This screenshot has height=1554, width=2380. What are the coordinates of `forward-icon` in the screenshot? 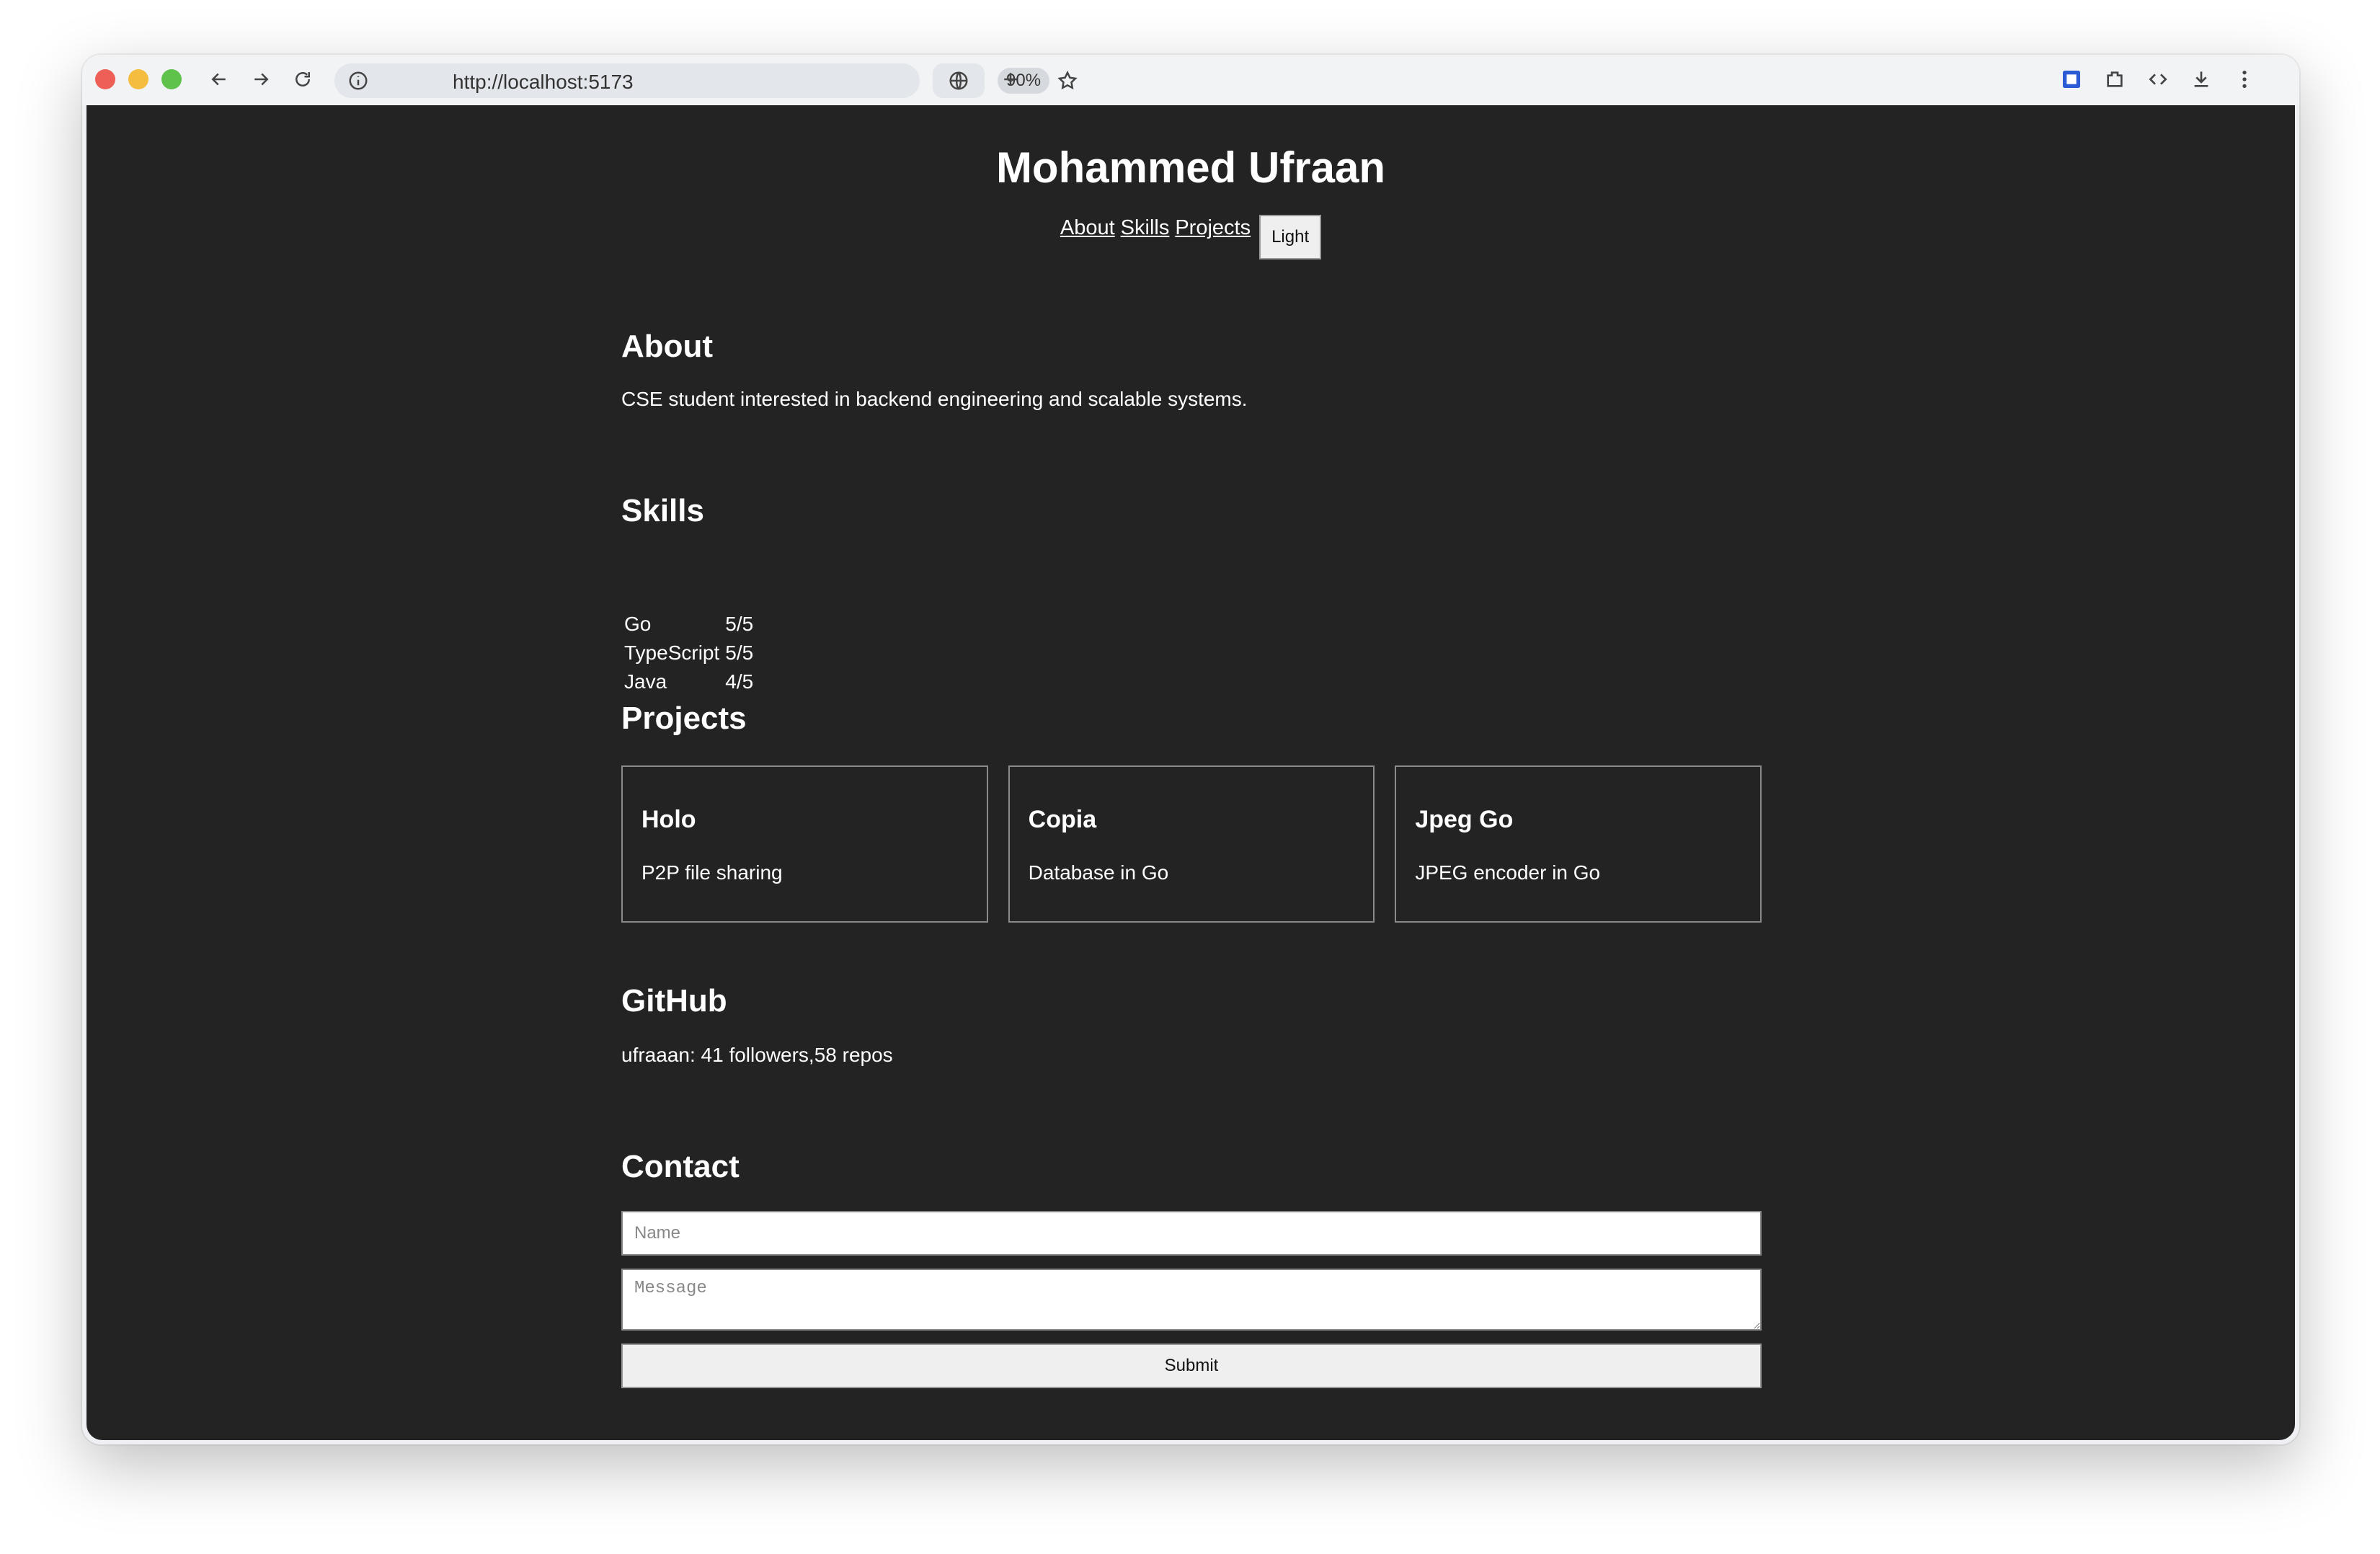 It's located at (261, 79).